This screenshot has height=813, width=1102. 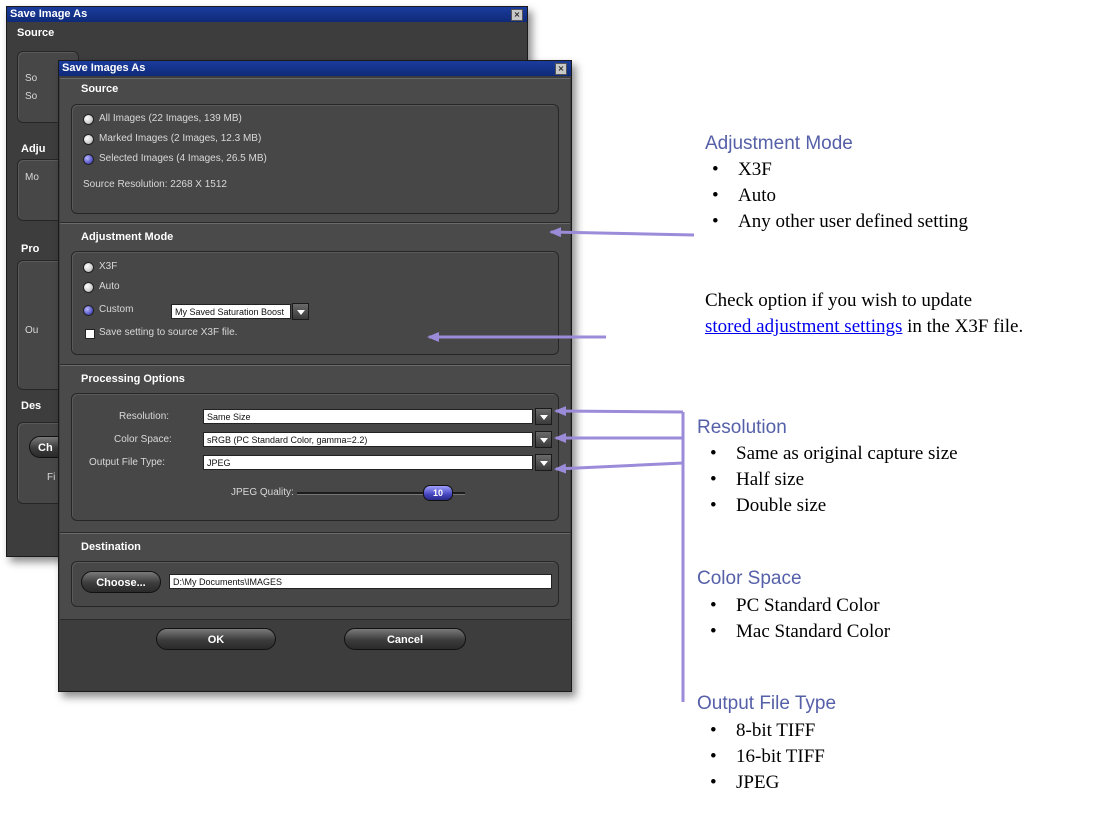 I want to click on list-item: X3F, so click(x=838, y=170).